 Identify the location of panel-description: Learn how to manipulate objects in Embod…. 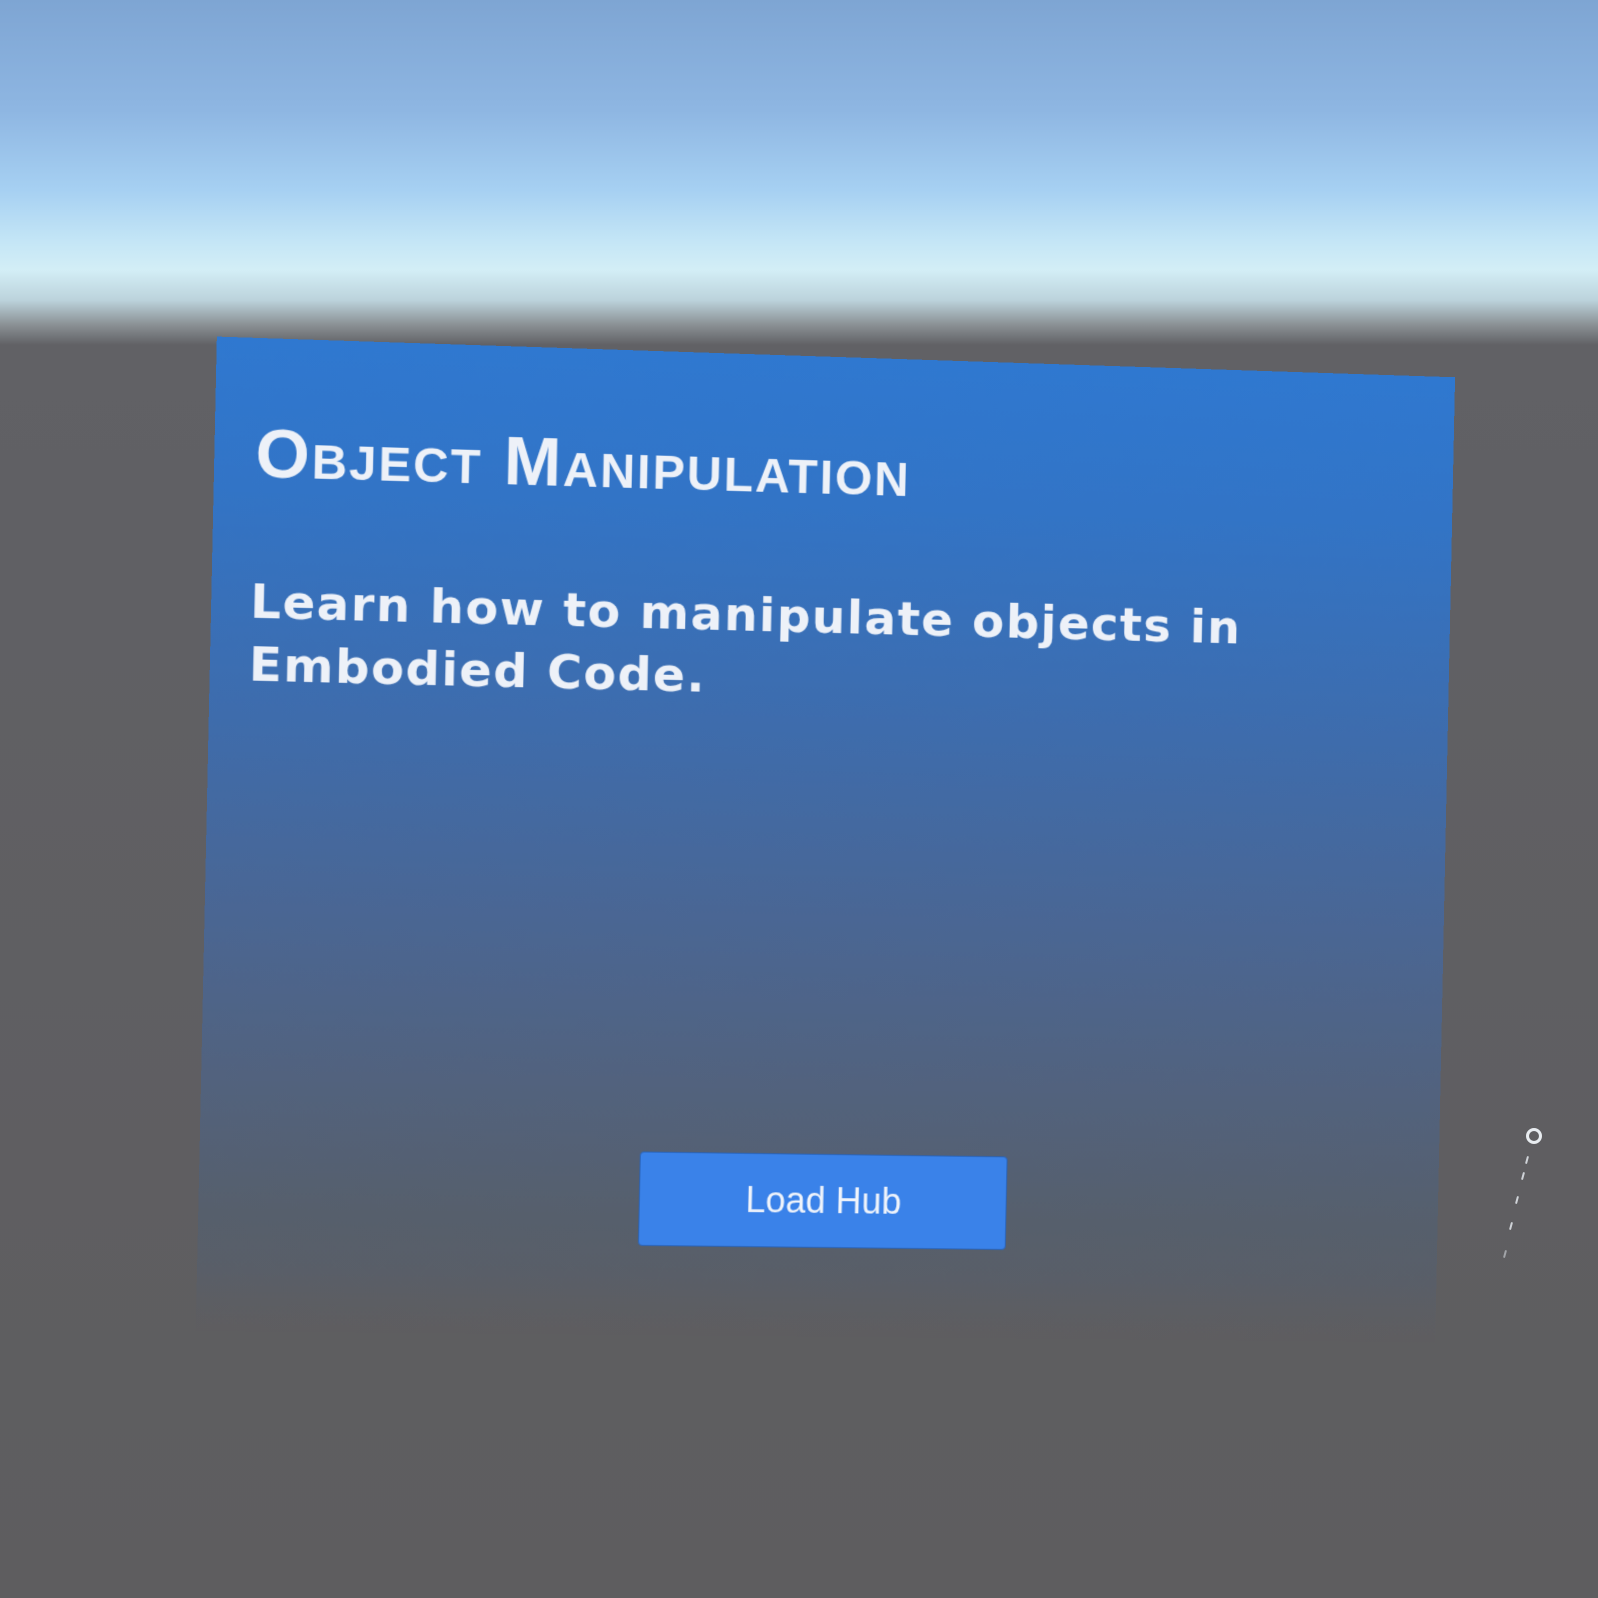
(745, 639).